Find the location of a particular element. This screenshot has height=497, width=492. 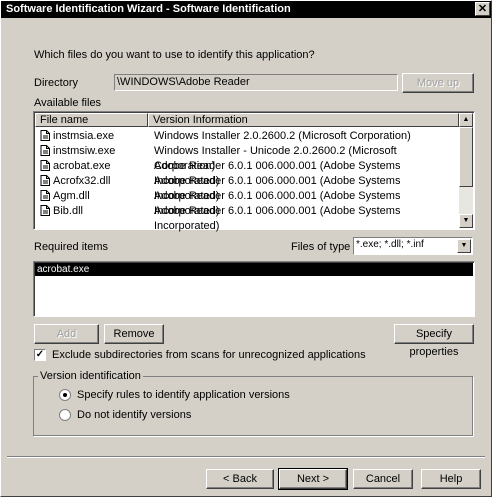

radio-do-not-identify-label: Do not identify versions is located at coordinates (134, 415).